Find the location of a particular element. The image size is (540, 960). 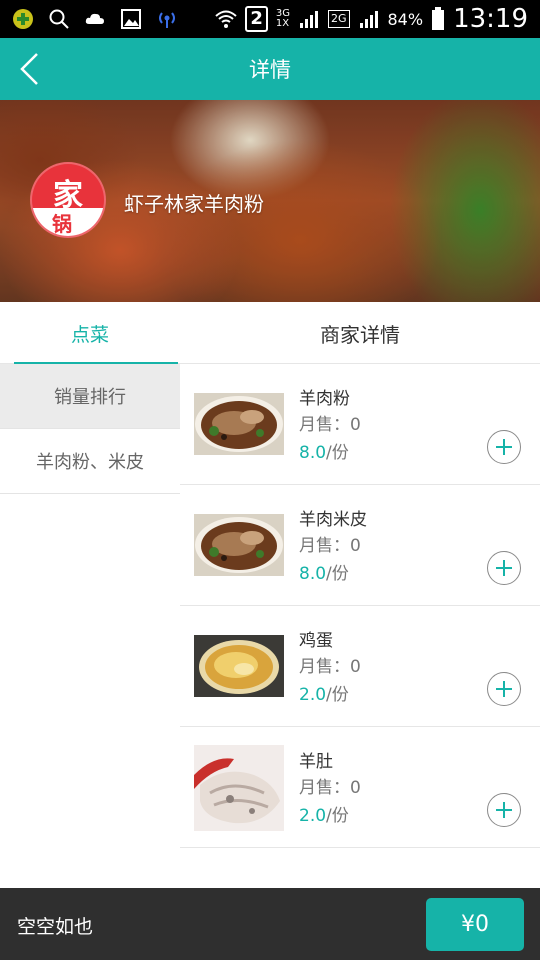

category-list: 销量排行 羊肉粉、米皮 is located at coordinates (90, 429).